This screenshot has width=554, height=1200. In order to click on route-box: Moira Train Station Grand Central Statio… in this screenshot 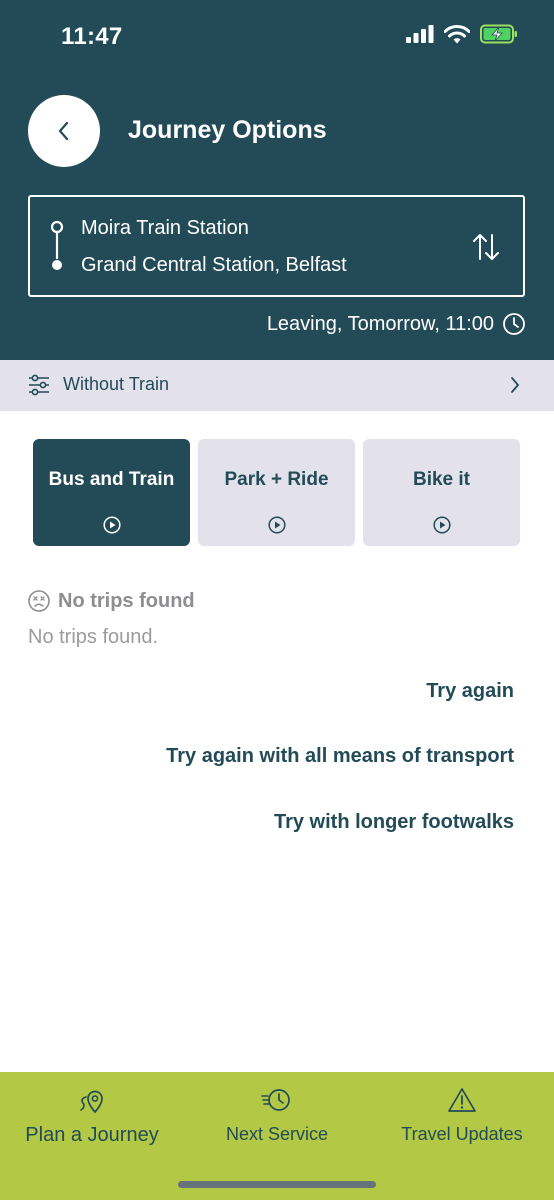, I will do `click(276, 246)`.